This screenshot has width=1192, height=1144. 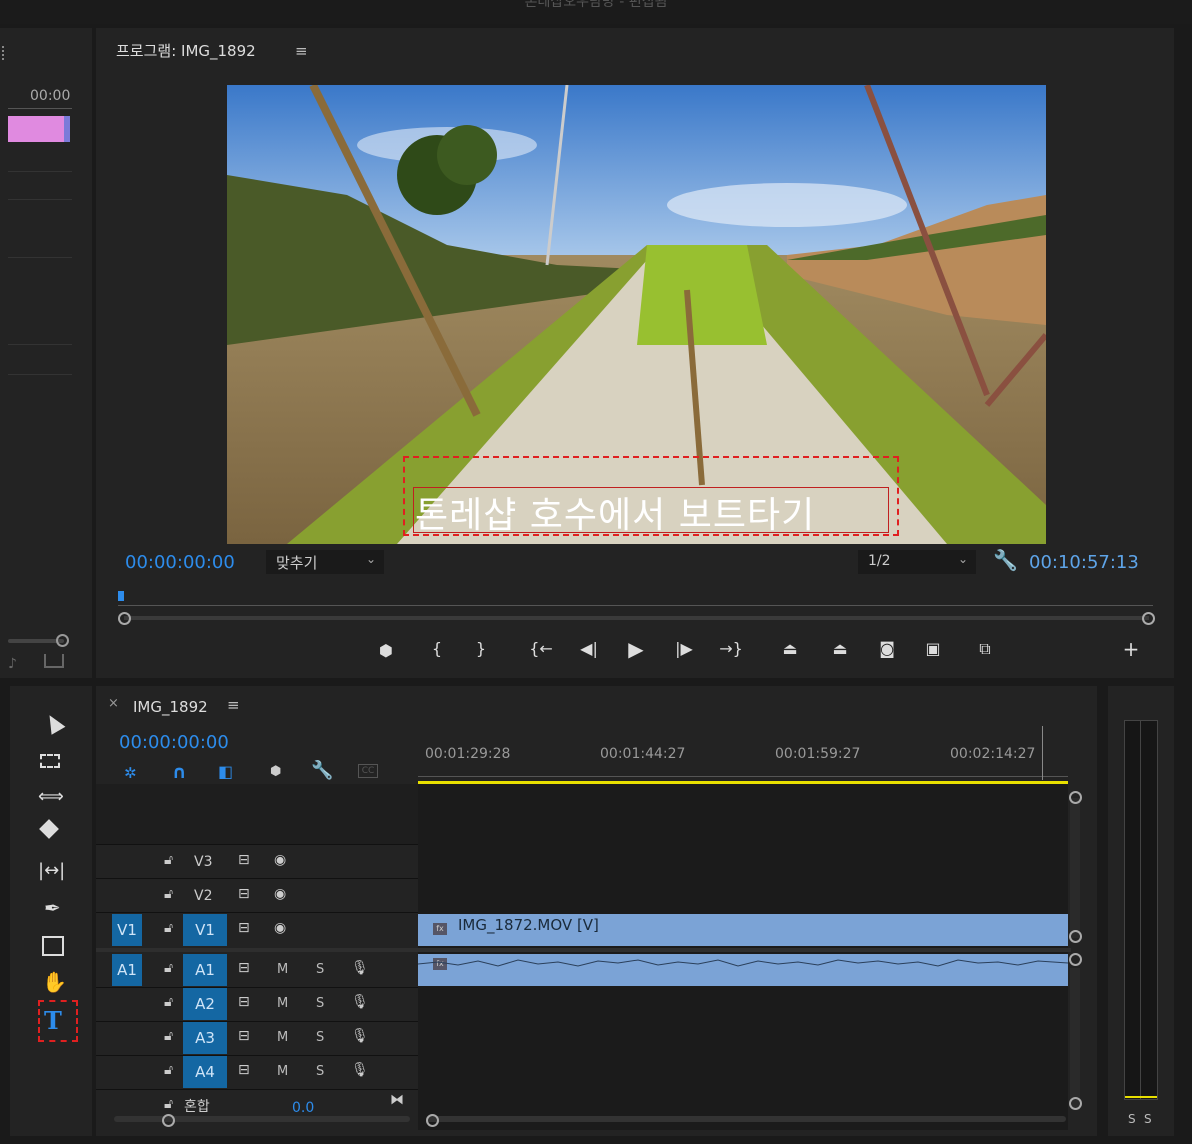 What do you see at coordinates (203, 862) in the screenshot?
I see `track-name-v3: V3` at bounding box center [203, 862].